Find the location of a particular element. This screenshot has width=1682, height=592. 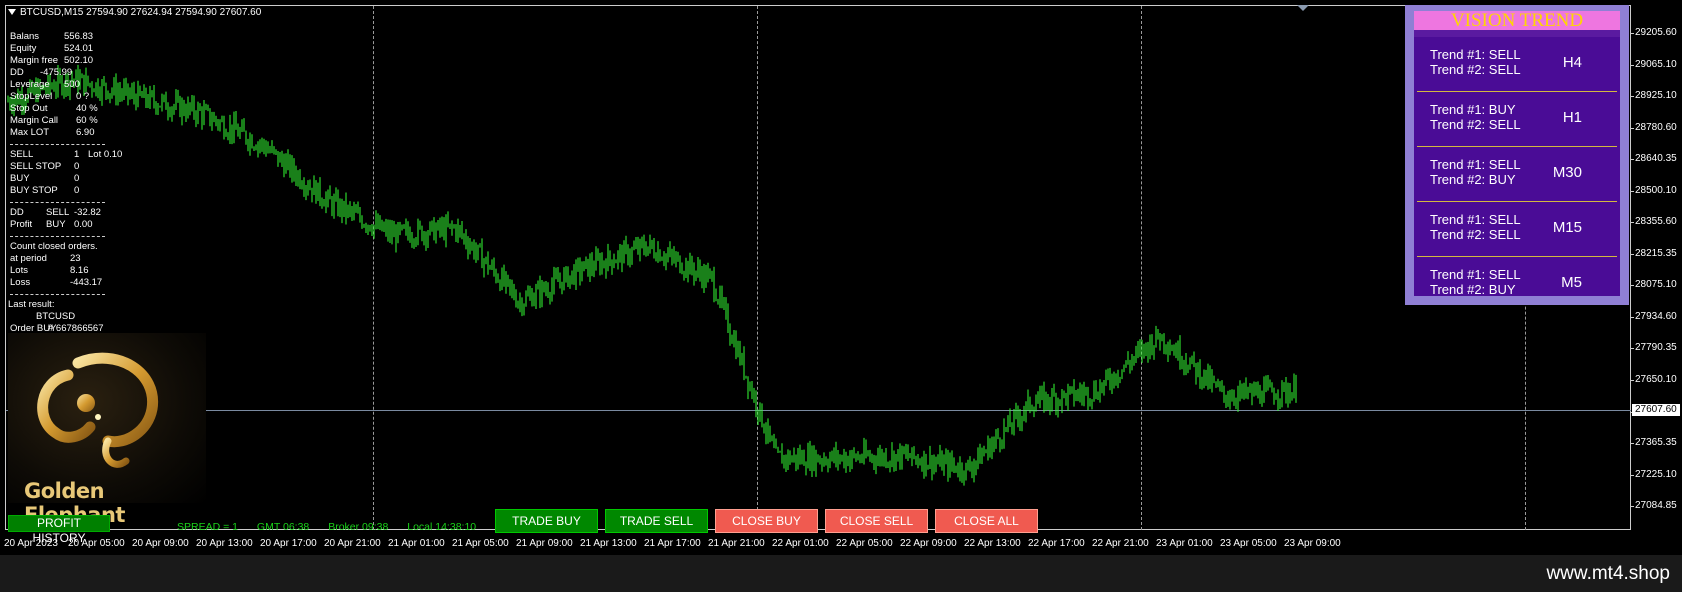

vision-trend-title-bar is located at coordinates (1517, 33).